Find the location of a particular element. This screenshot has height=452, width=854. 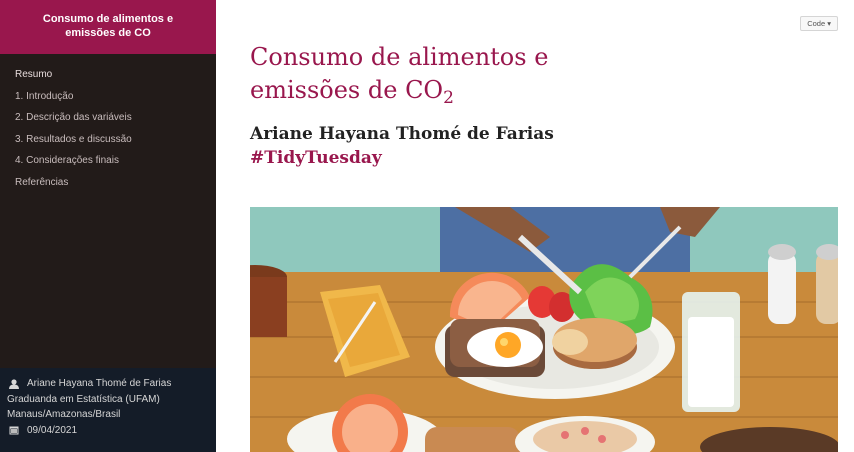

publish-date: 09/04/2021 is located at coordinates (52, 430).